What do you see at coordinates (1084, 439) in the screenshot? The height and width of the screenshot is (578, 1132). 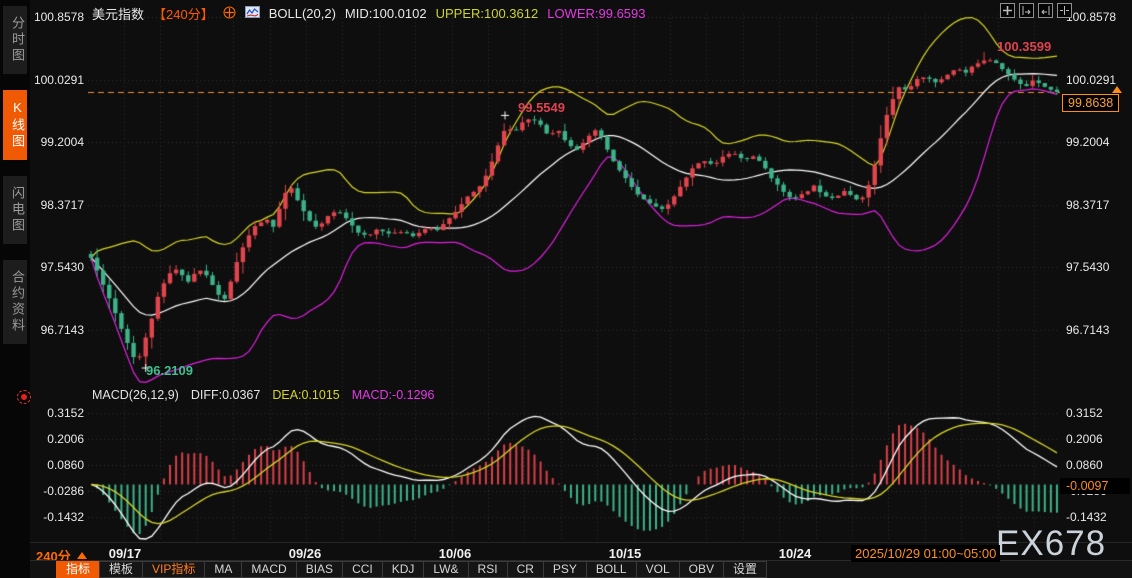 I see `macd-axis-label: 0.2006` at bounding box center [1084, 439].